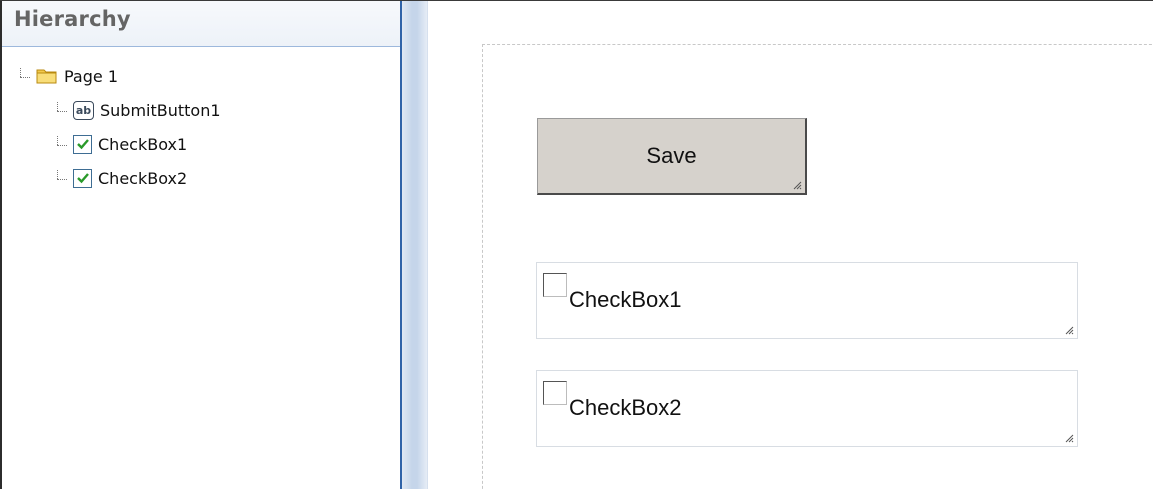 This screenshot has height=489, width=1153. I want to click on tree-item-submitbutton1: ab SubmitButton1, so click(201, 110).